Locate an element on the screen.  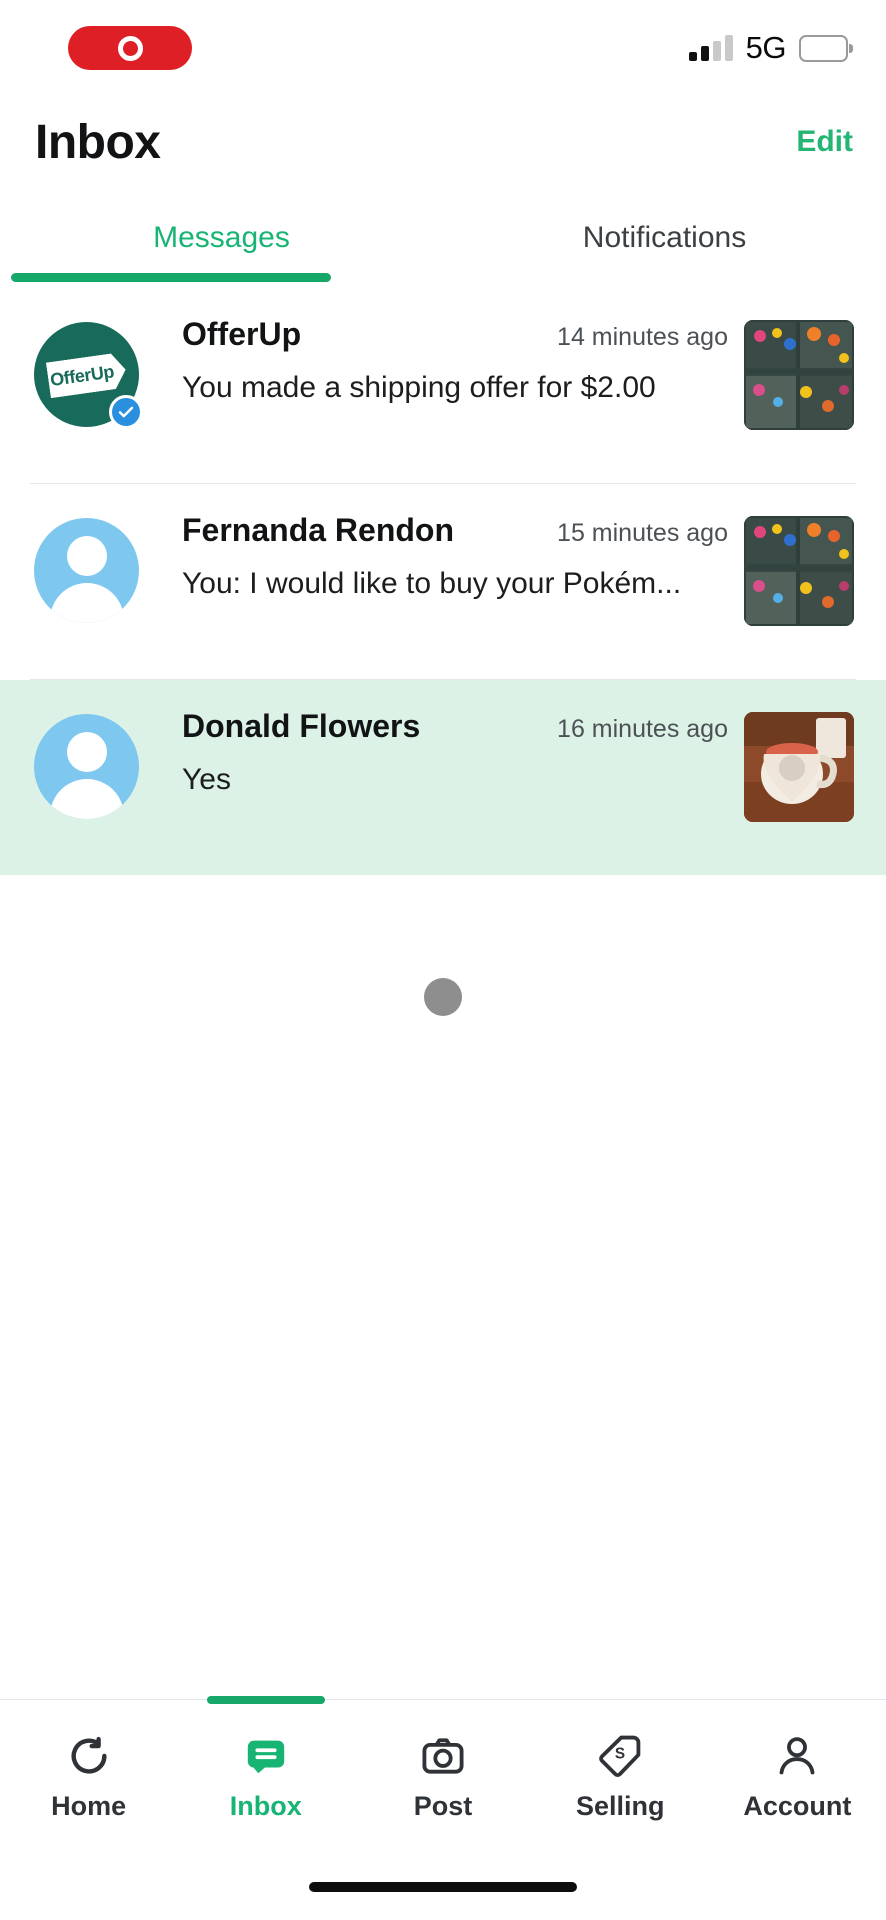
conversation-timestamp: 14 minutes ago is located at coordinates (642, 337).